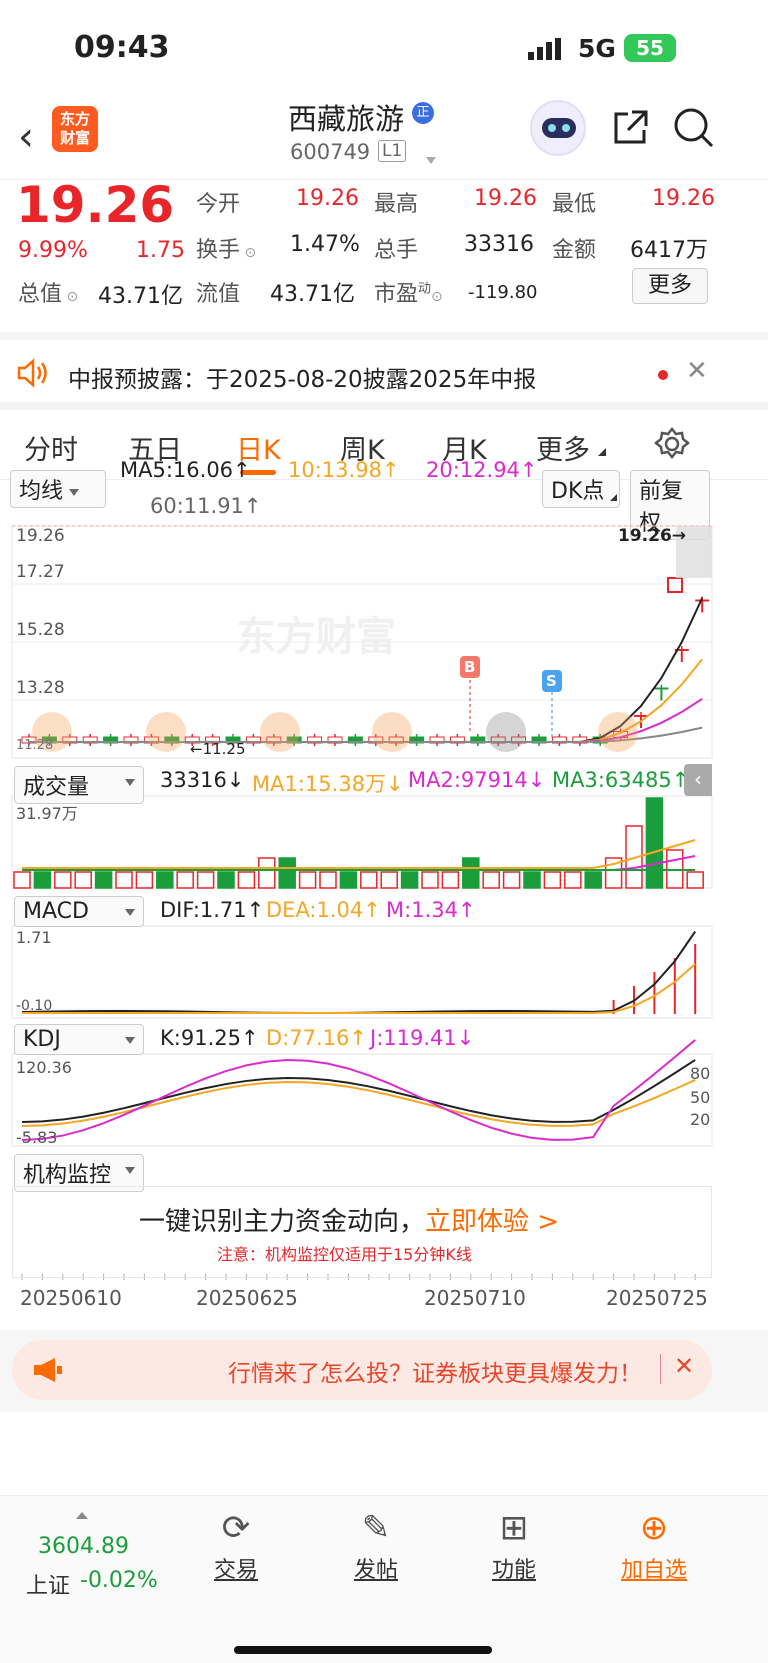 This screenshot has height=1663, width=768. Describe the element at coordinates (613, 497) in the screenshot. I see `dk-corner-icon` at that location.